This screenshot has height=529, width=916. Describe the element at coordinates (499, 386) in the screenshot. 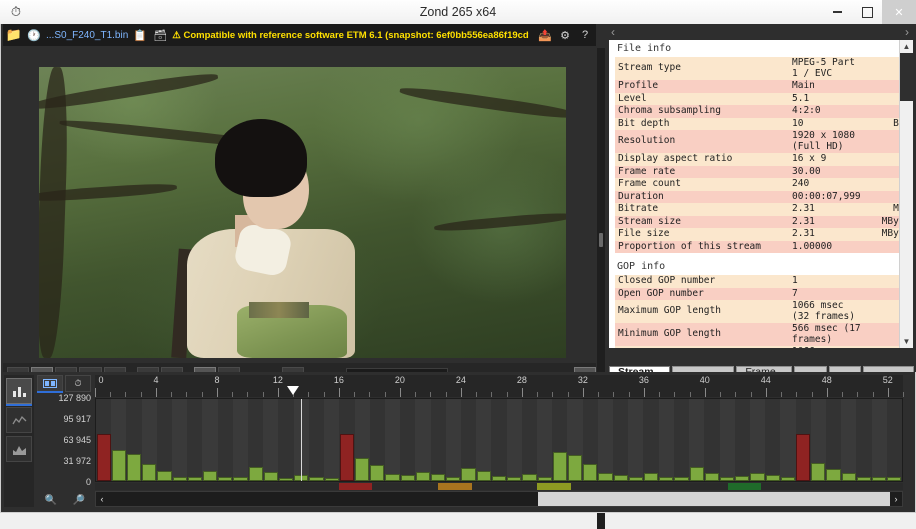

I see `timeline-ruler: 0 4 8 12 16 20 24 28 32 36 40 44 48 52` at that location.